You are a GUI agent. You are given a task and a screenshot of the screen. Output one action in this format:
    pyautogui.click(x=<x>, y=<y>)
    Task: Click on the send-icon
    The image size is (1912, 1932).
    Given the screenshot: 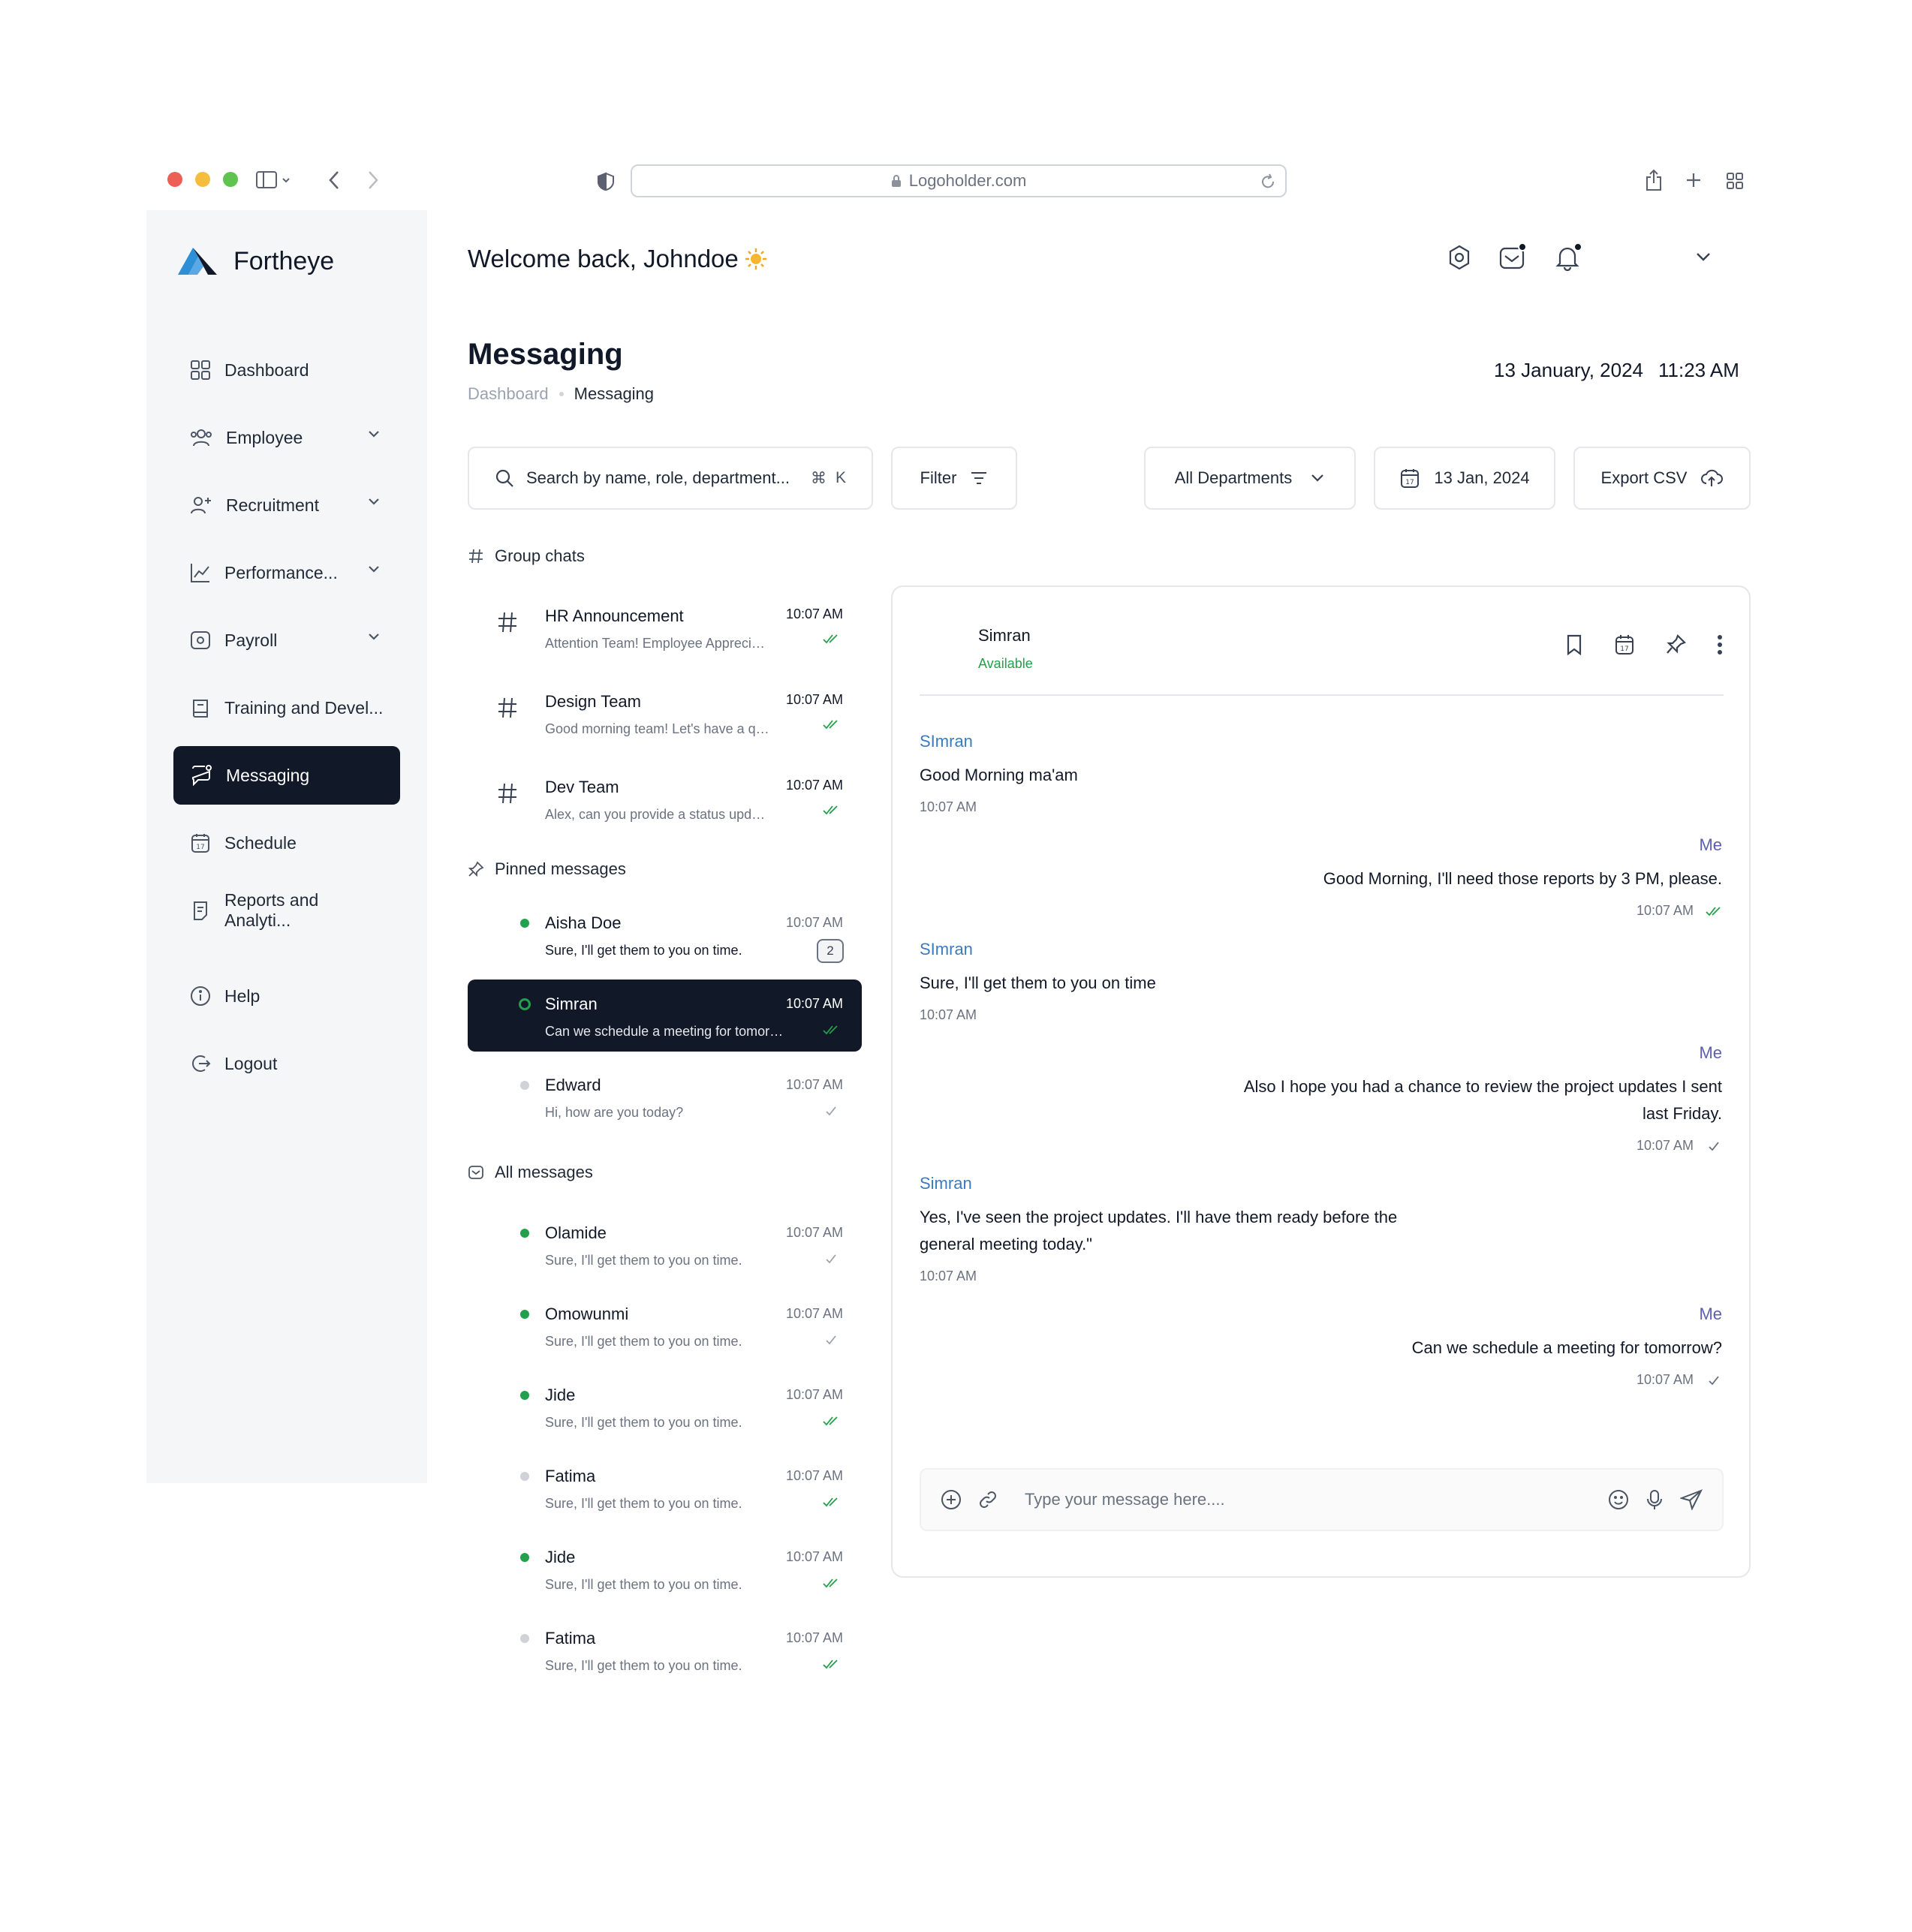 What is the action you would take?
    pyautogui.click(x=1691, y=1499)
    